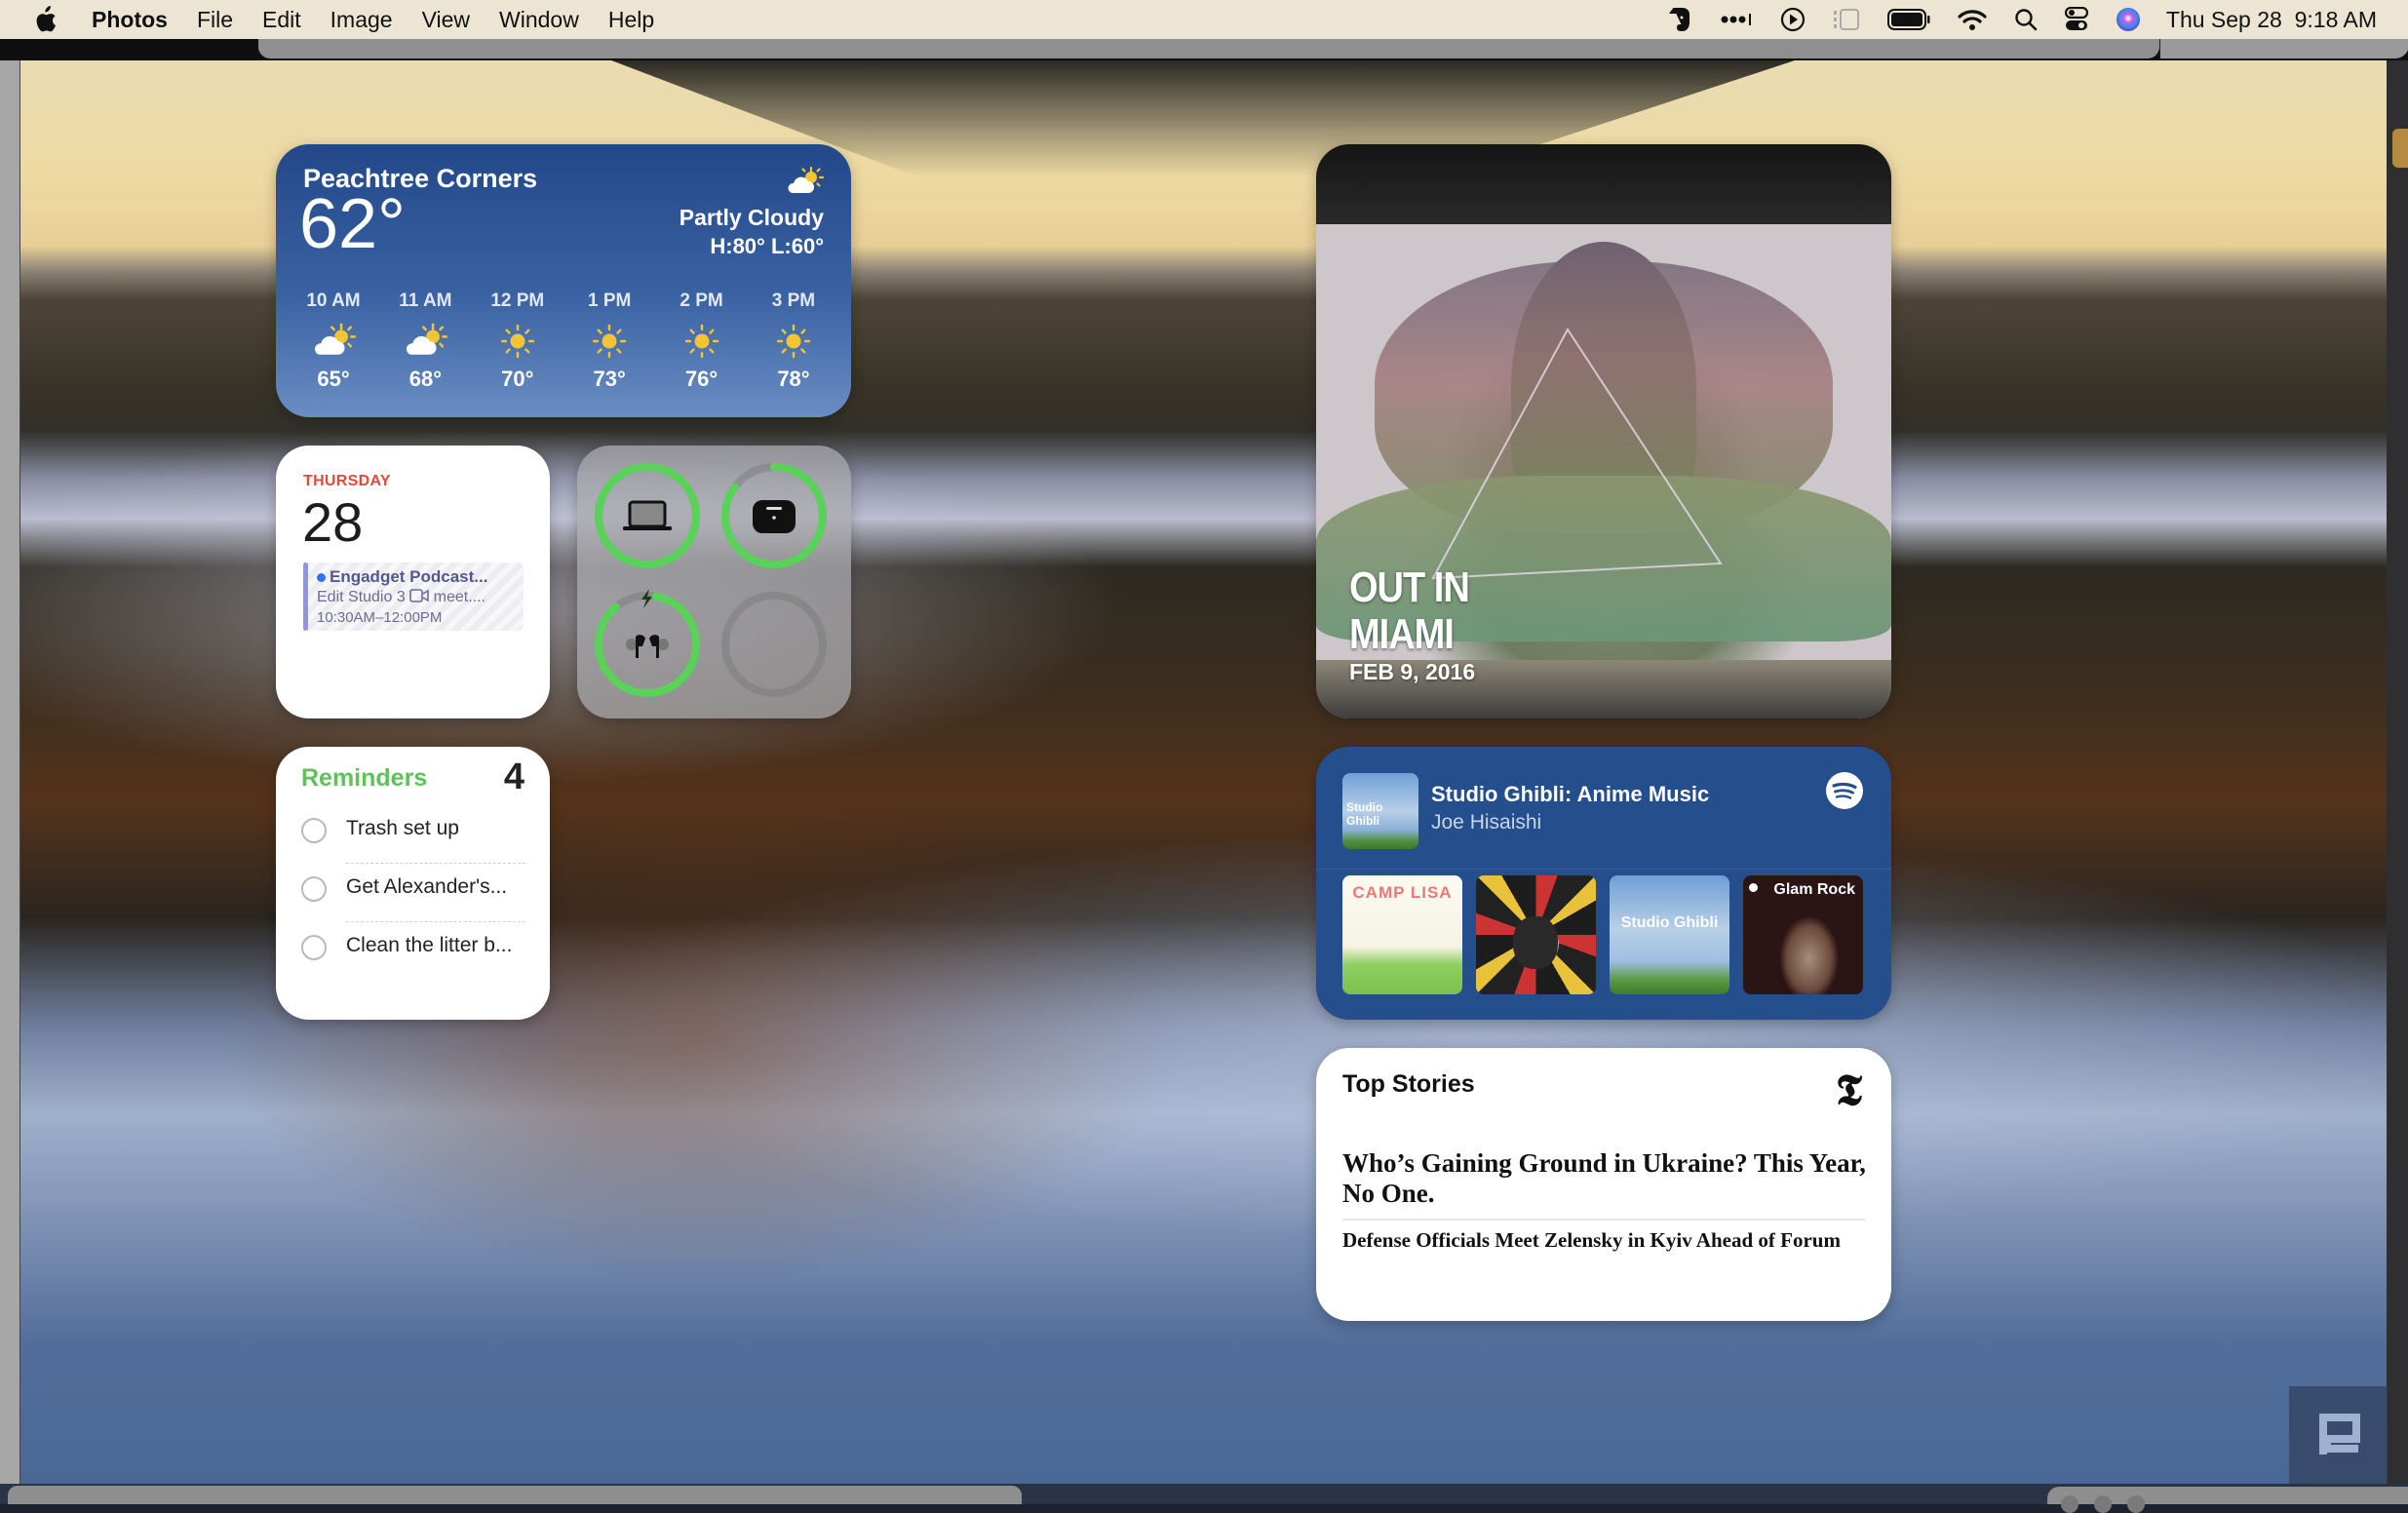 This screenshot has height=1513, width=2408. What do you see at coordinates (446, 20) in the screenshot?
I see `menu-view: View` at bounding box center [446, 20].